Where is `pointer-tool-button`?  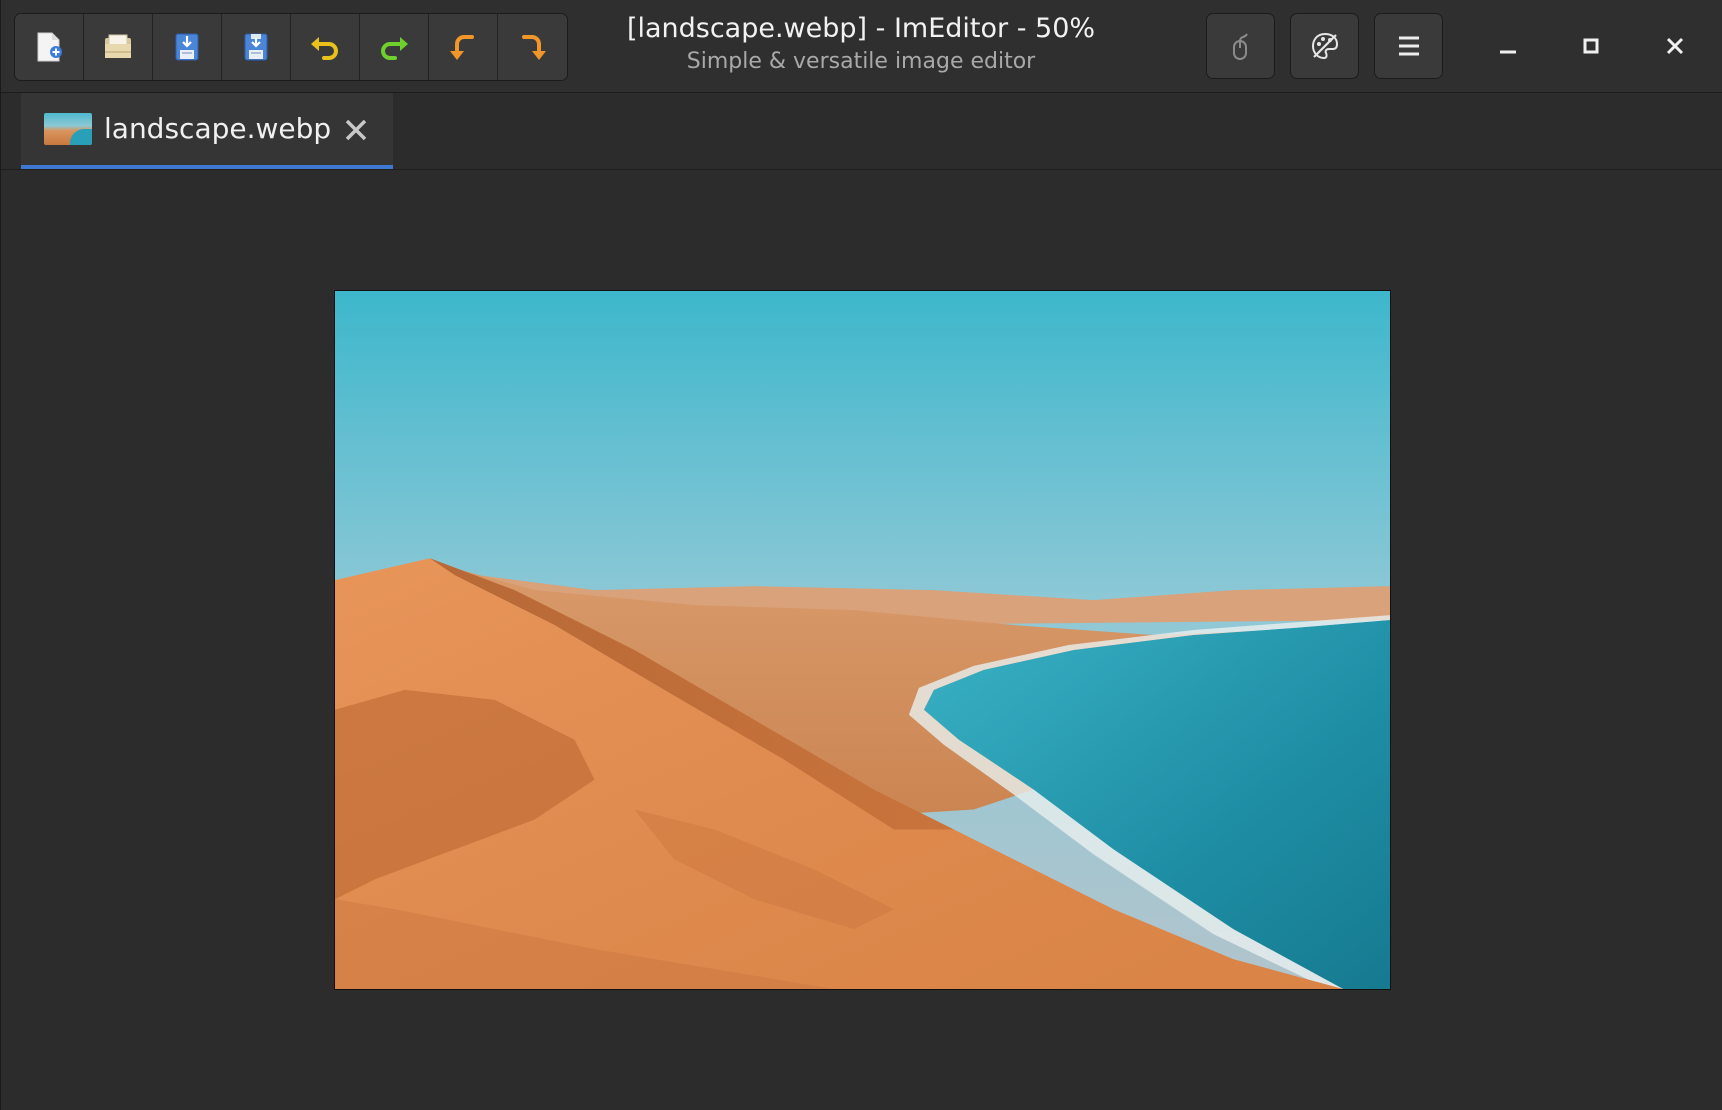
pointer-tool-button is located at coordinates (1240, 46).